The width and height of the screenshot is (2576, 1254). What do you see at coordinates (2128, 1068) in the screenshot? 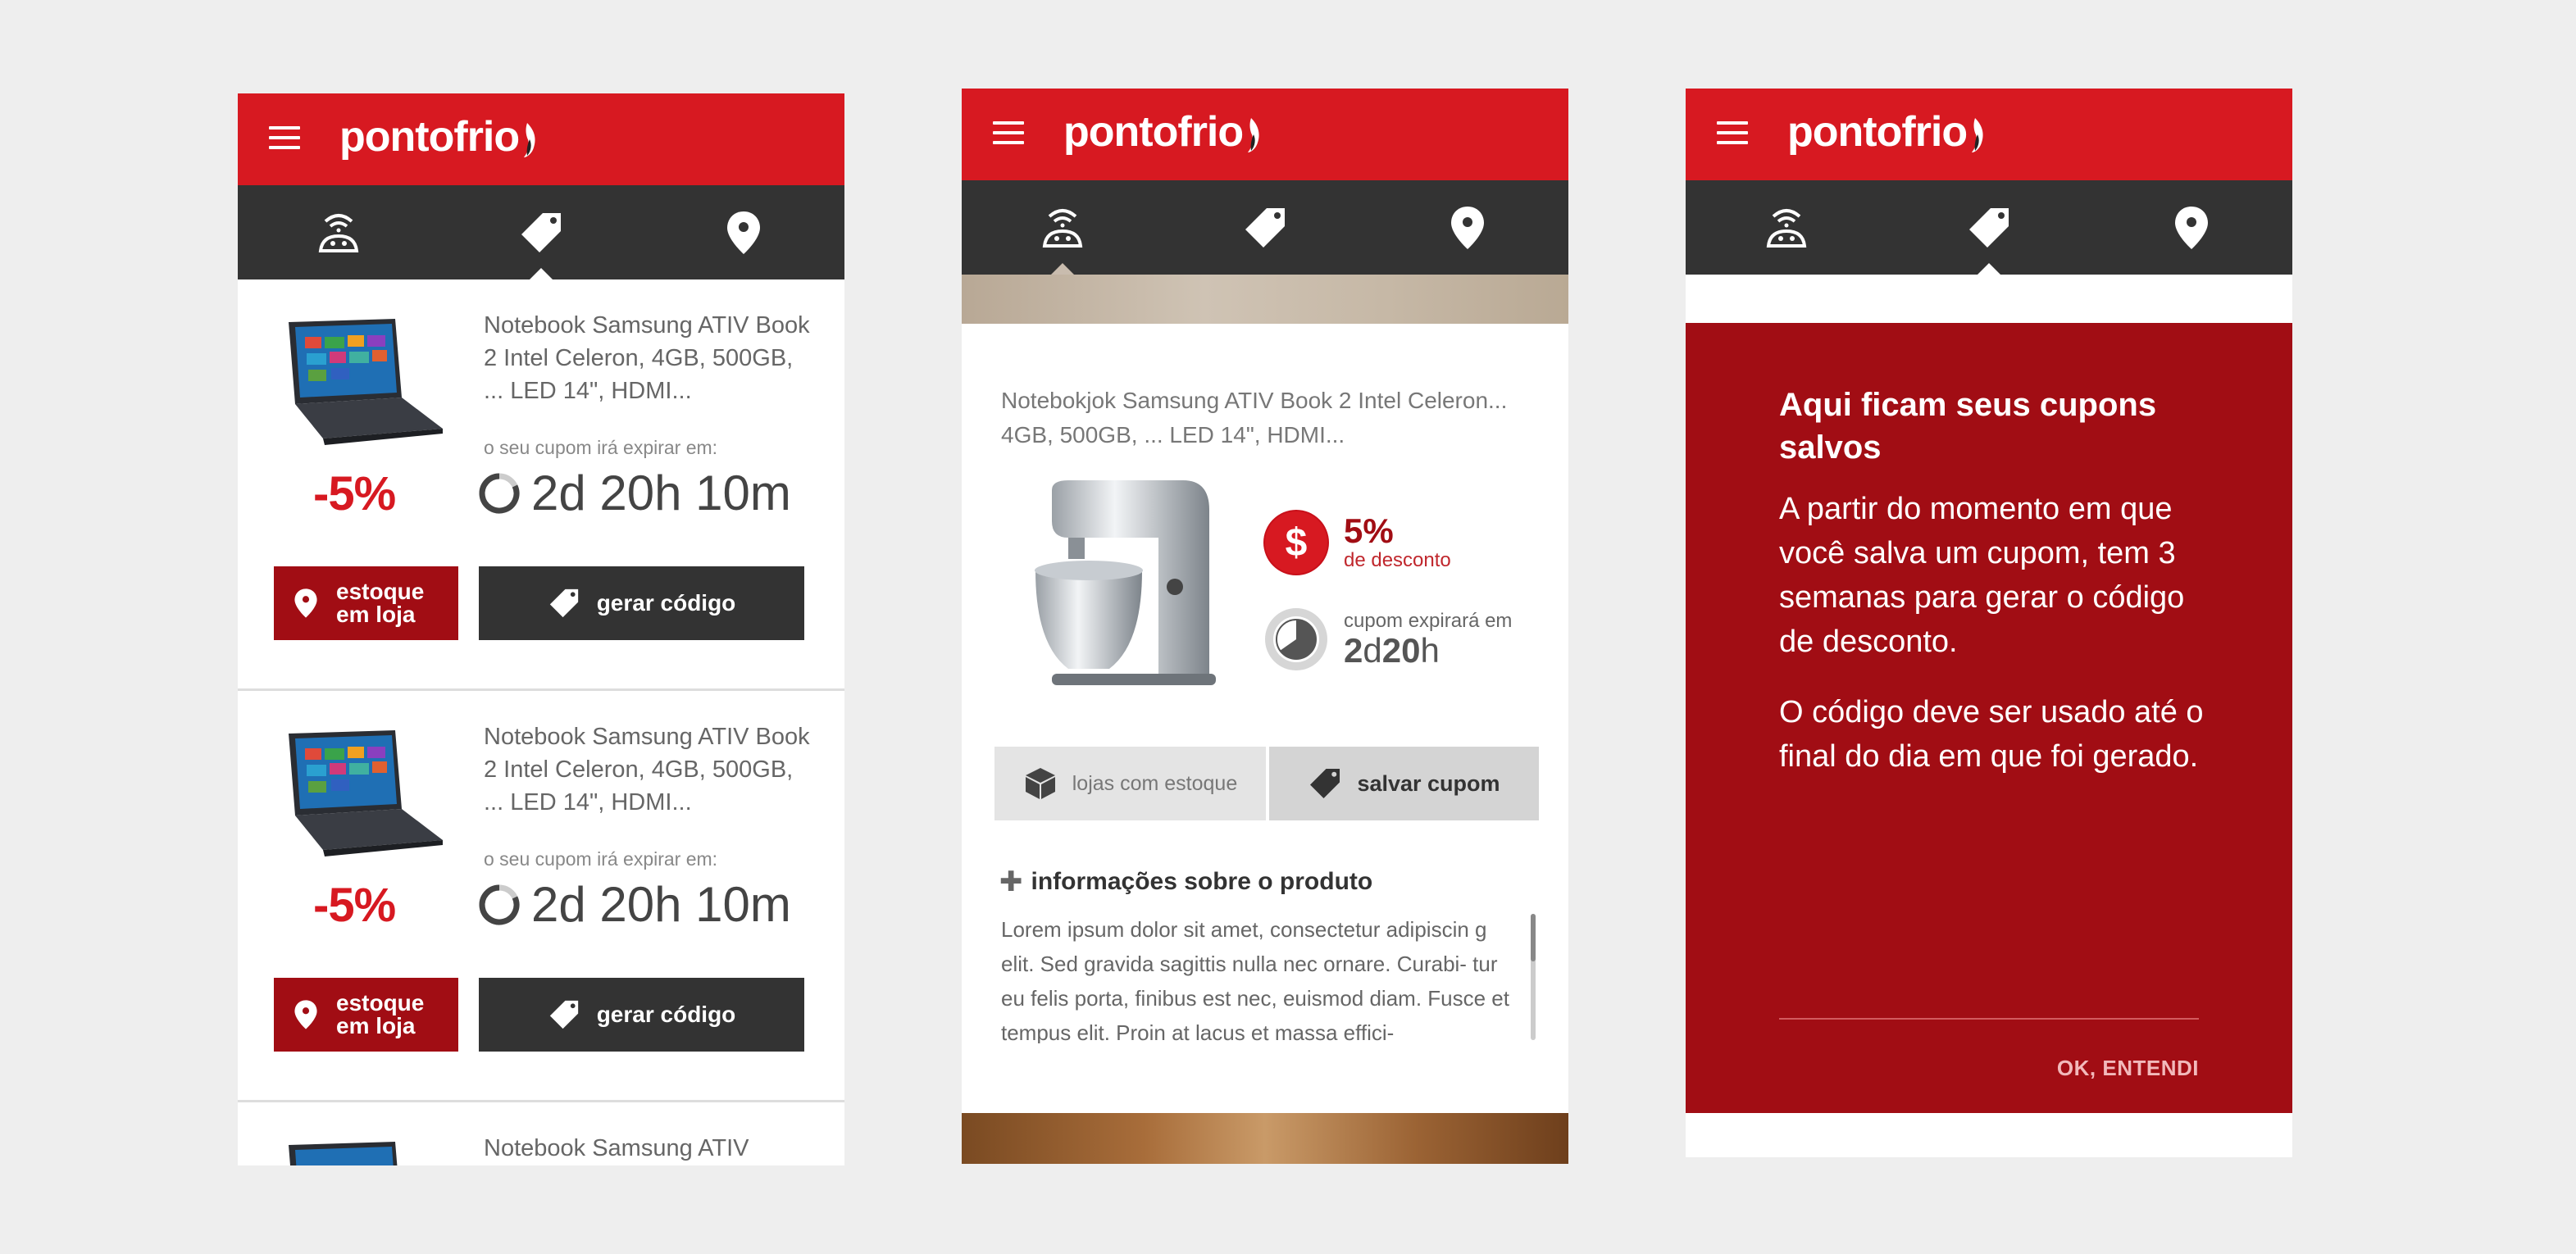
I see `ok-understood-button: OK, ENTENDI` at bounding box center [2128, 1068].